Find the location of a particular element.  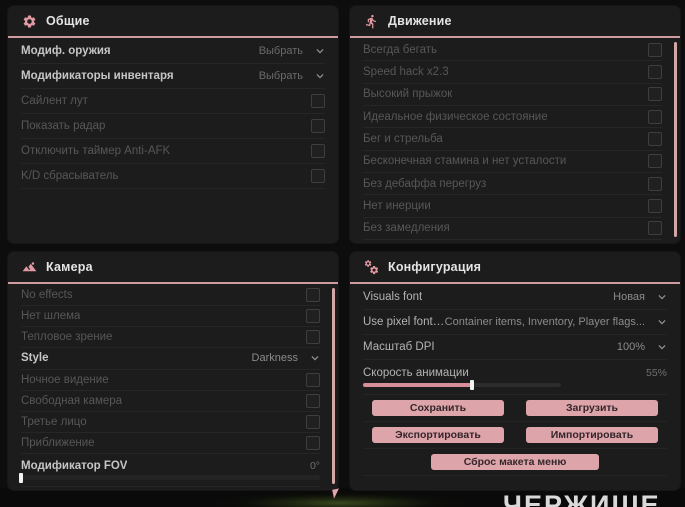

setting-row-no-effects: No effects is located at coordinates (170, 296).